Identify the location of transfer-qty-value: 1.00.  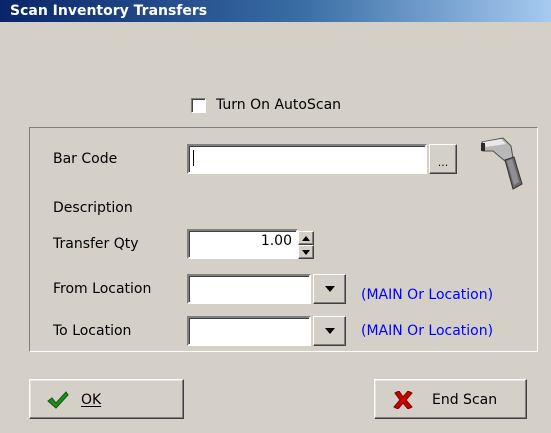
(276, 241).